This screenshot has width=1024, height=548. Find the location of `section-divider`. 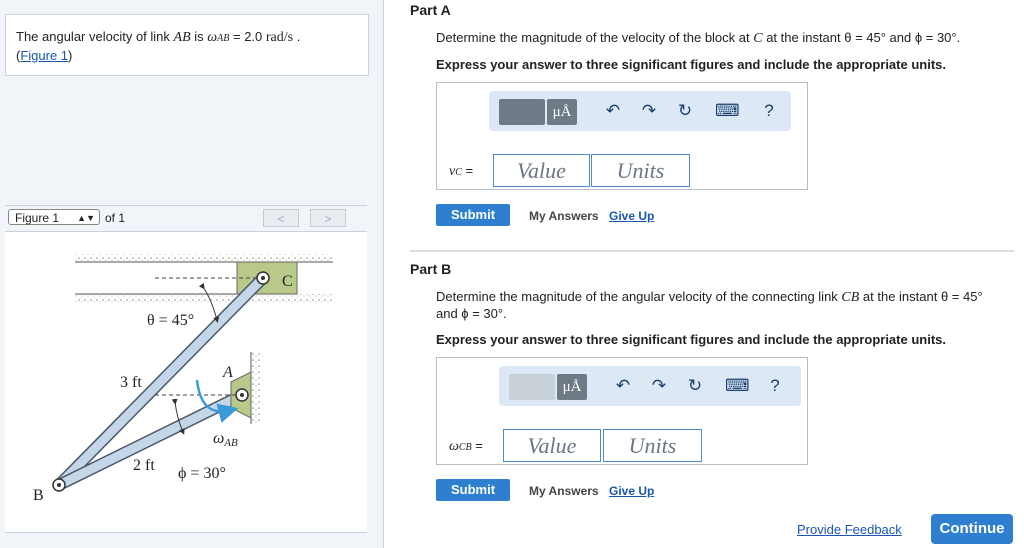

section-divider is located at coordinates (712, 251).